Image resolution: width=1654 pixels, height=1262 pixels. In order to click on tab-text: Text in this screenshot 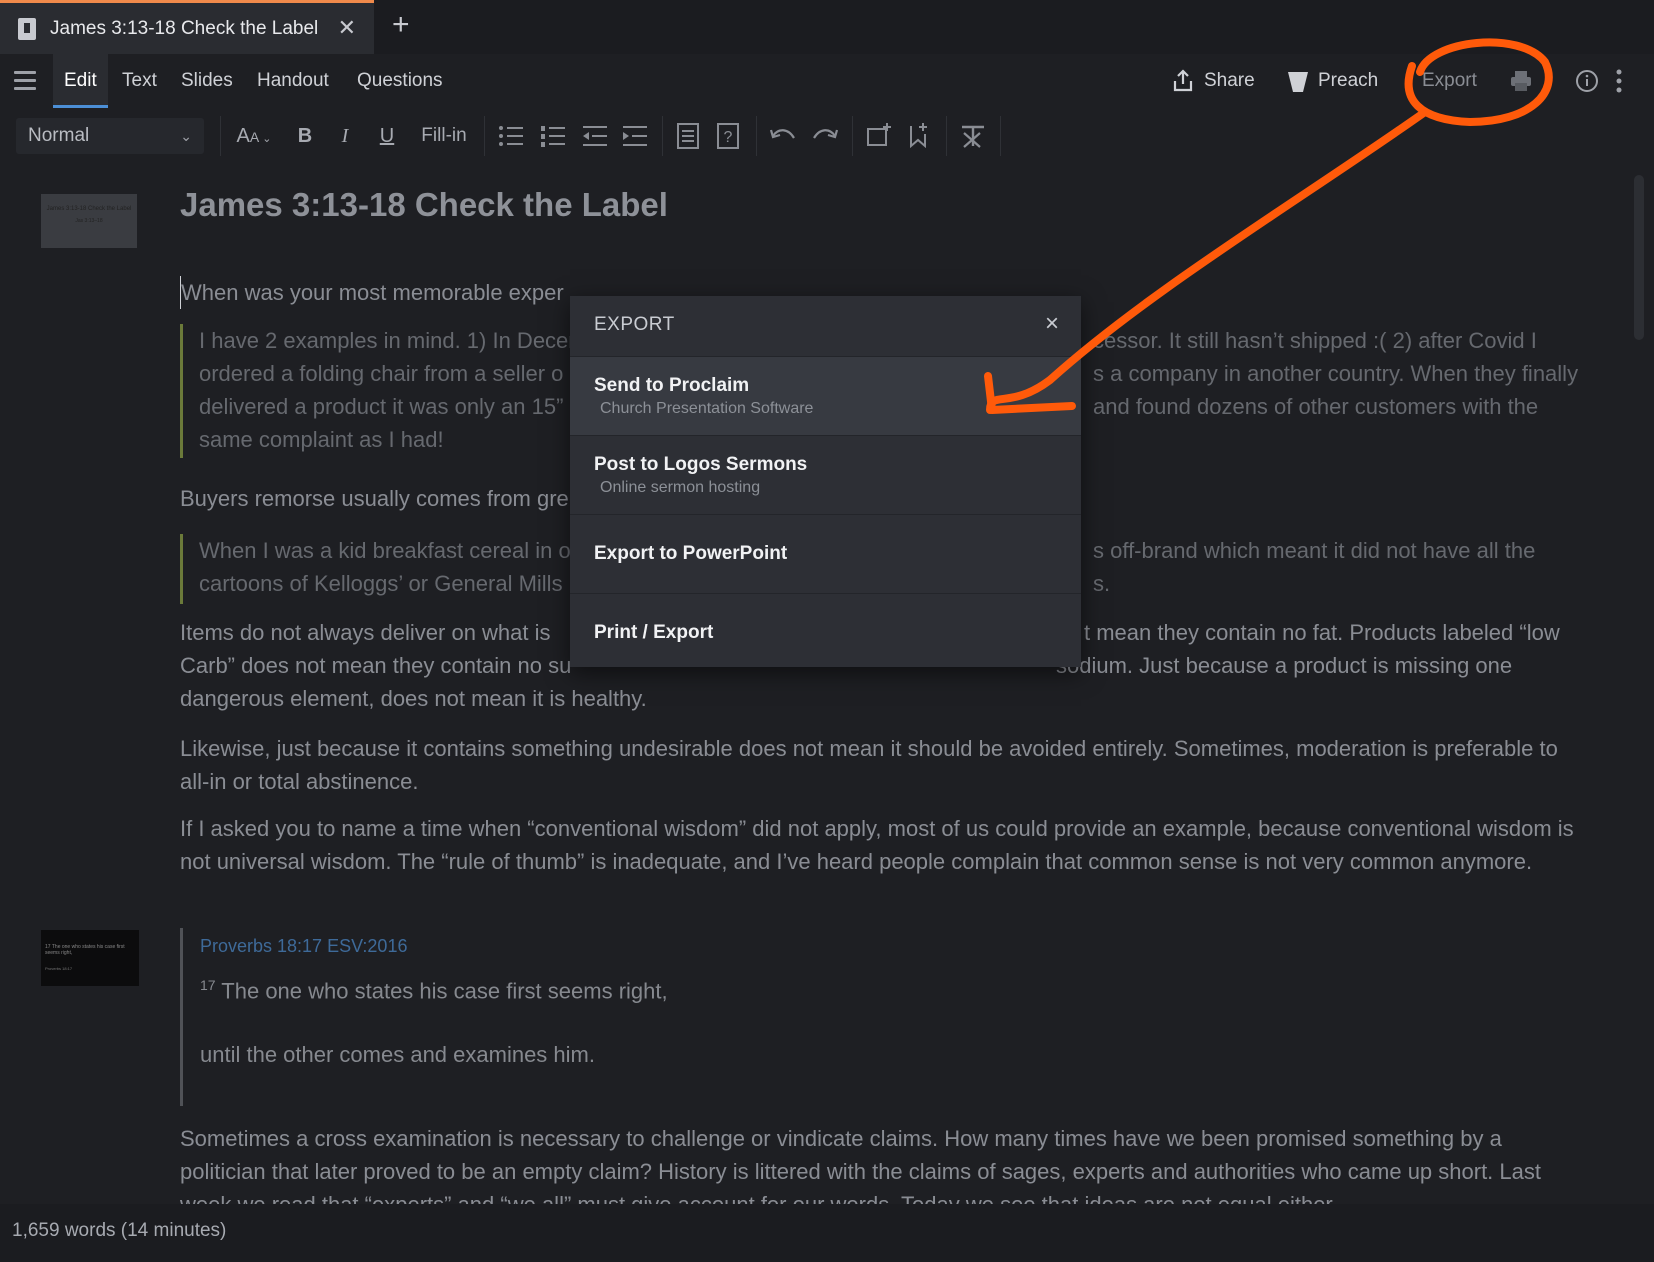, I will do `click(139, 81)`.